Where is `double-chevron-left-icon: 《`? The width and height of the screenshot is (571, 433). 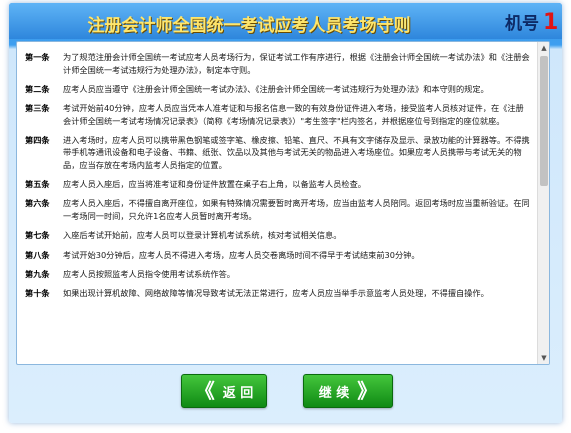 double-chevron-left-icon: 《 is located at coordinates (204, 391).